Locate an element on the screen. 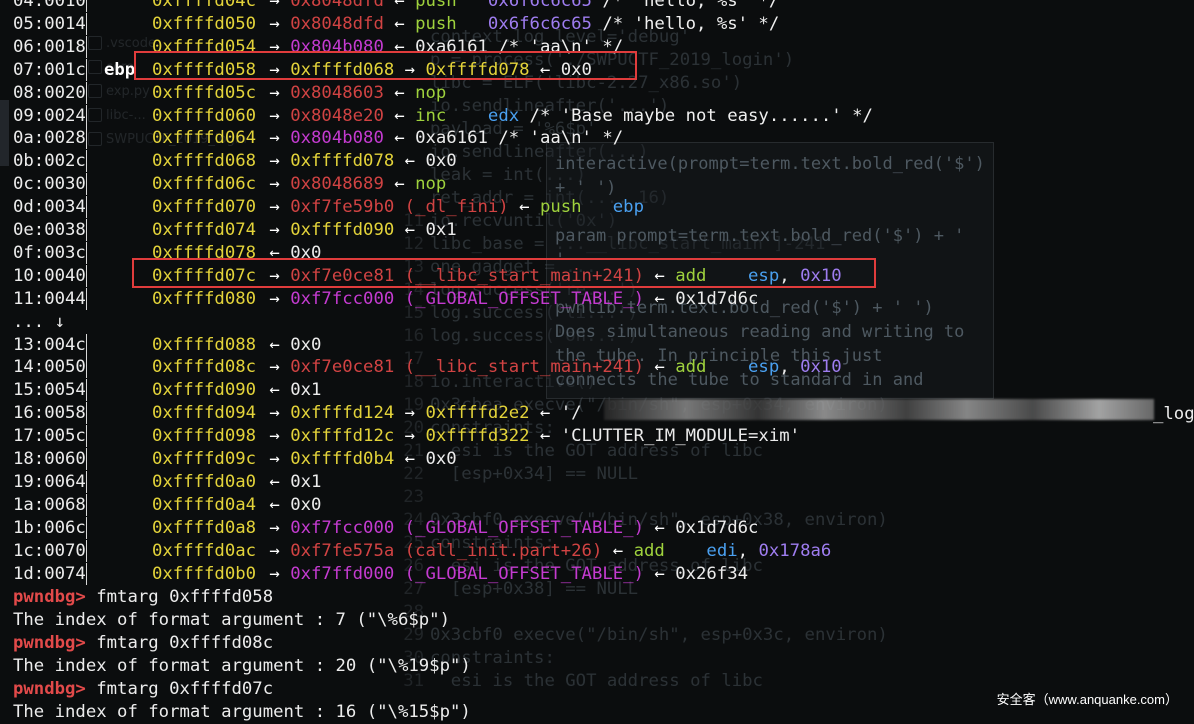 The height and width of the screenshot is (724, 1194). chain-stk: 0xffffd12c is located at coordinates (342, 436).